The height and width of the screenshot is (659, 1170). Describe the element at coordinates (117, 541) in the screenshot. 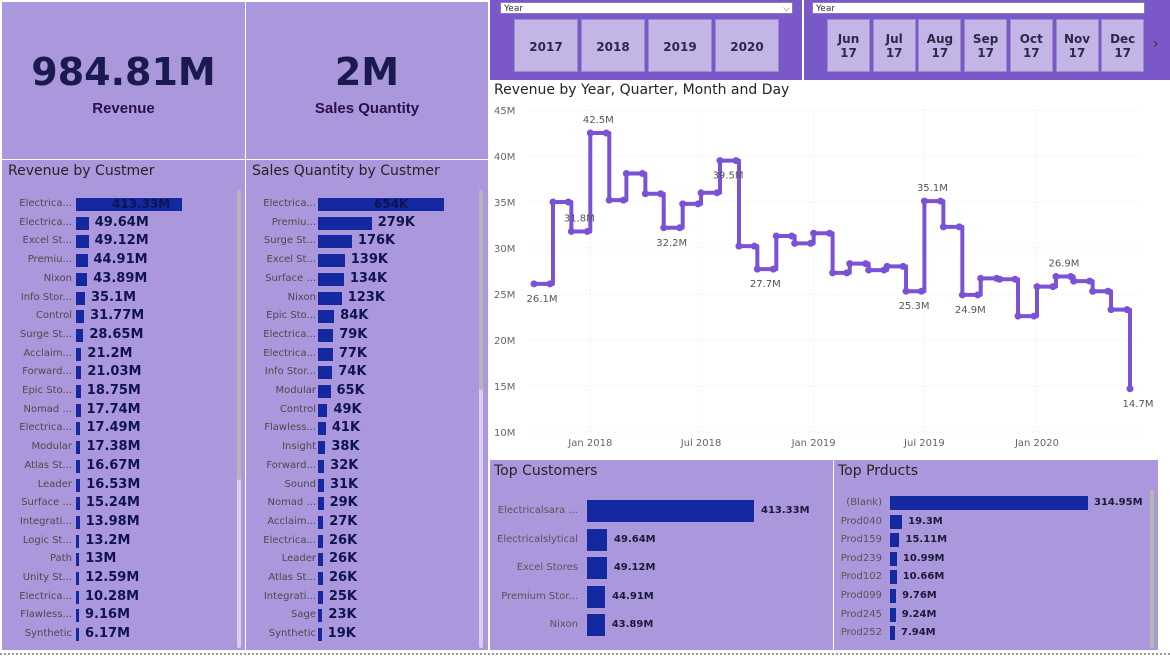

I see `bar-row: Logic St... 13.2M` at that location.